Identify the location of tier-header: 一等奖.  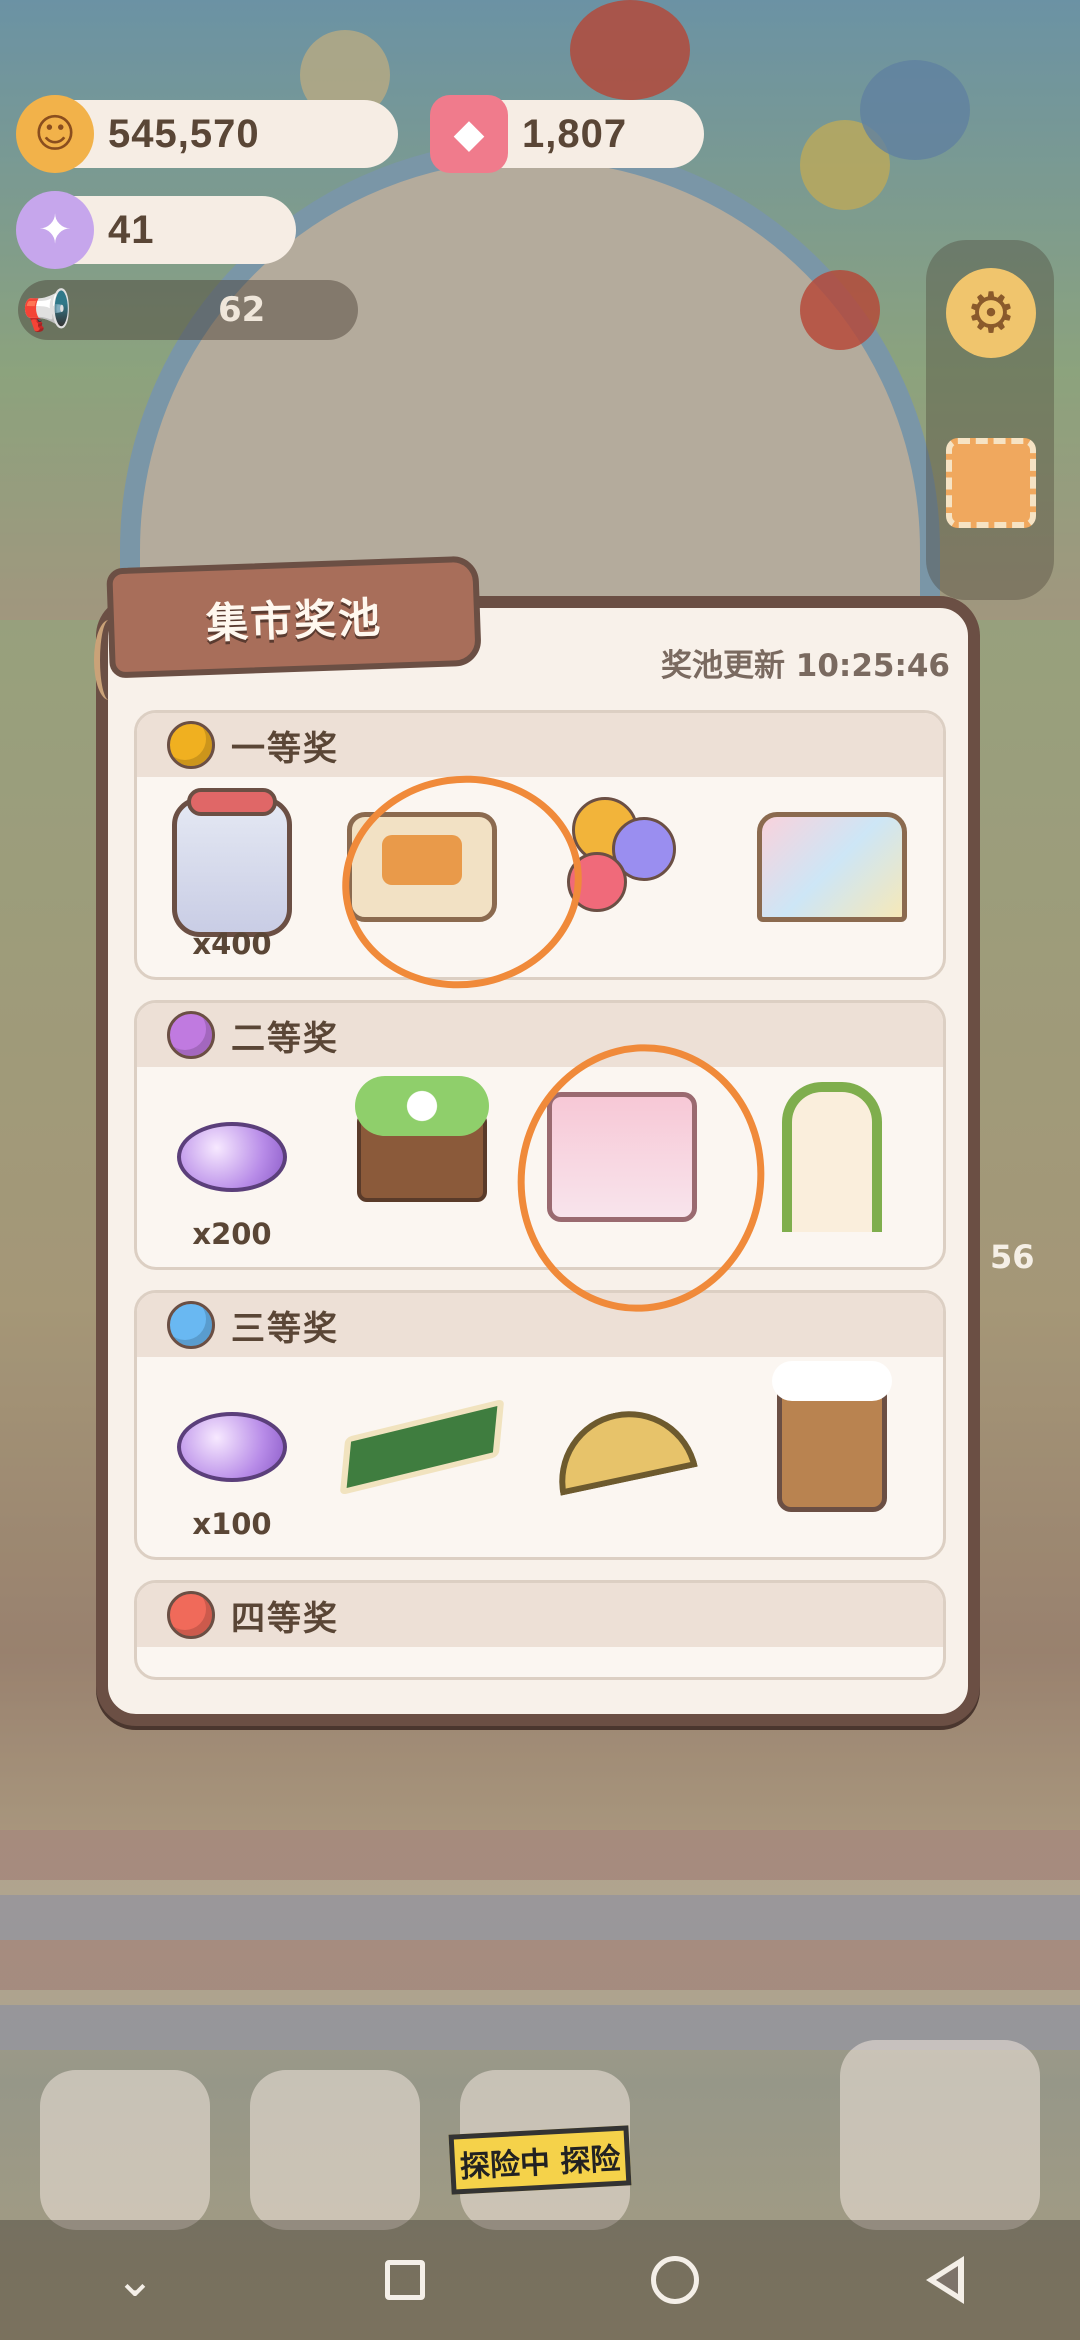
(540, 745).